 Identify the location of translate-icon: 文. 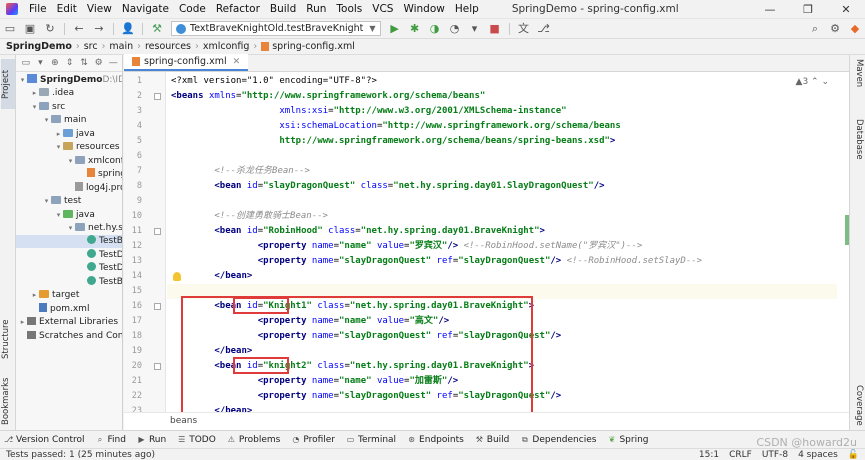
(524, 29).